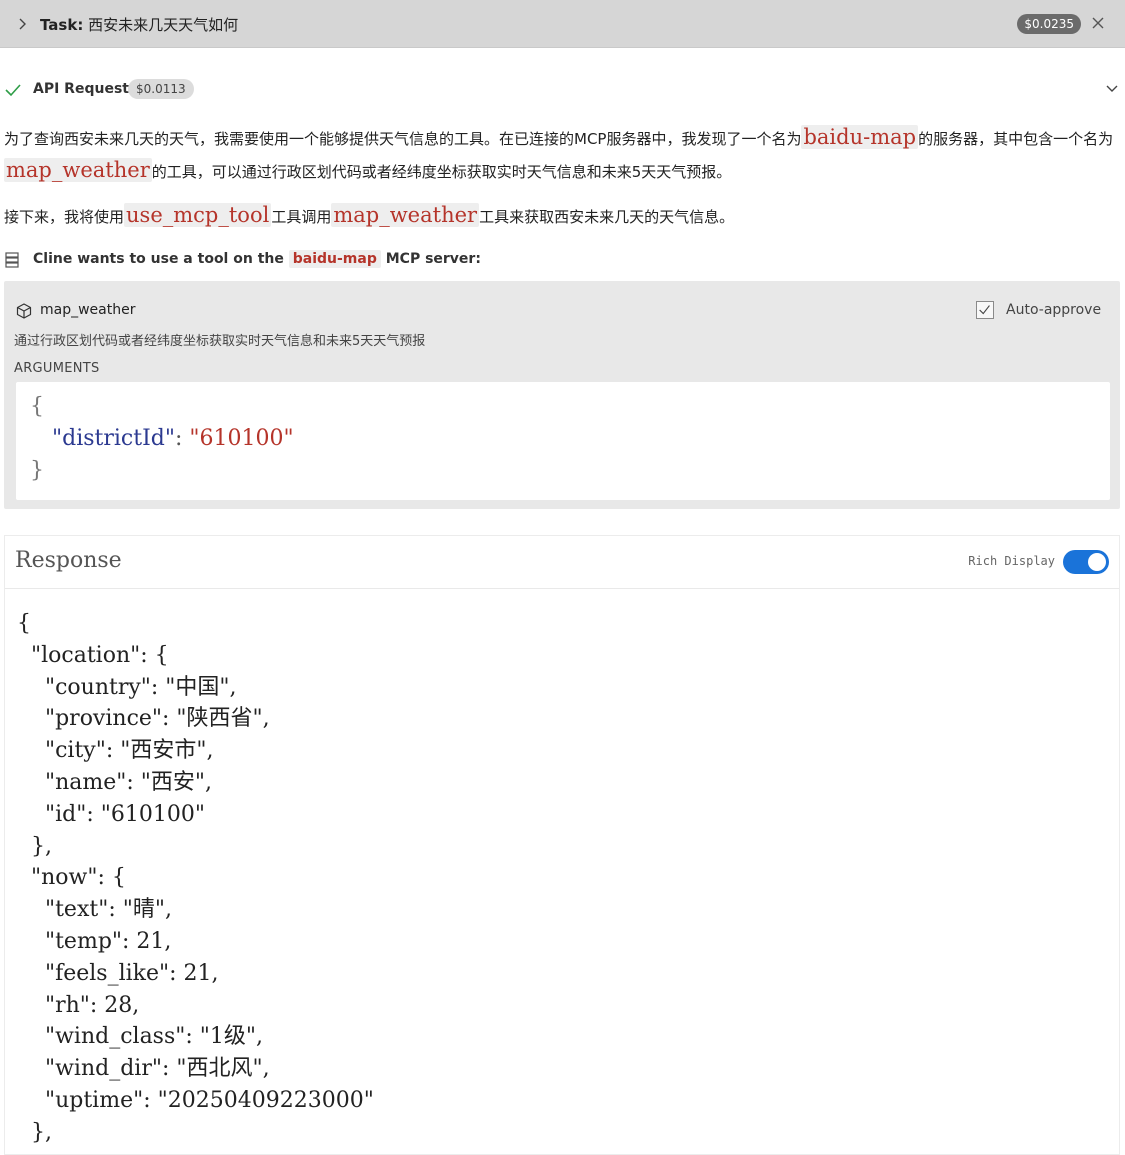 This screenshot has height=1155, width=1125. Describe the element at coordinates (301, 217) in the screenshot. I see `paragraph-text: 工具调用` at that location.